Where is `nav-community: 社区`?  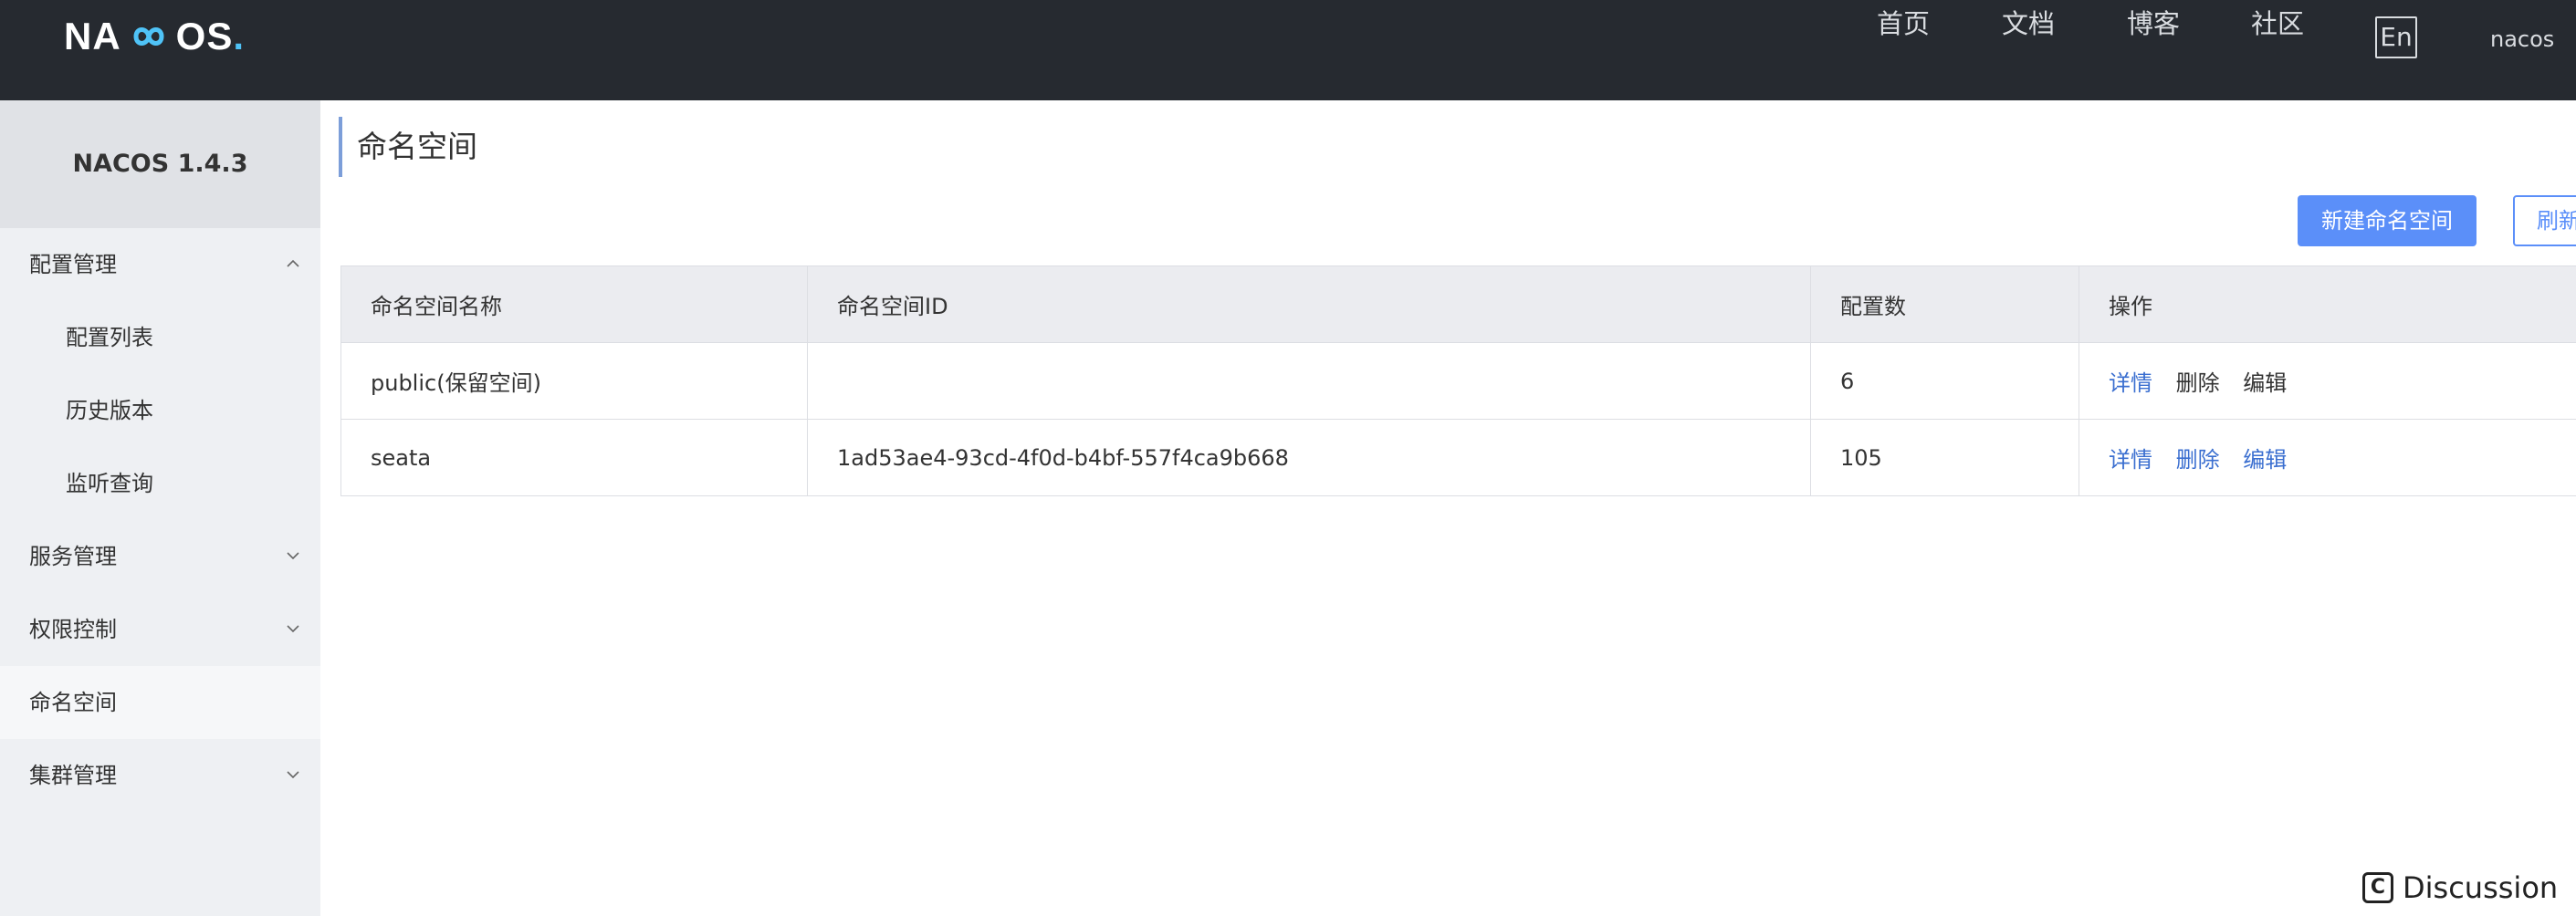 nav-community: 社区 is located at coordinates (2278, 23).